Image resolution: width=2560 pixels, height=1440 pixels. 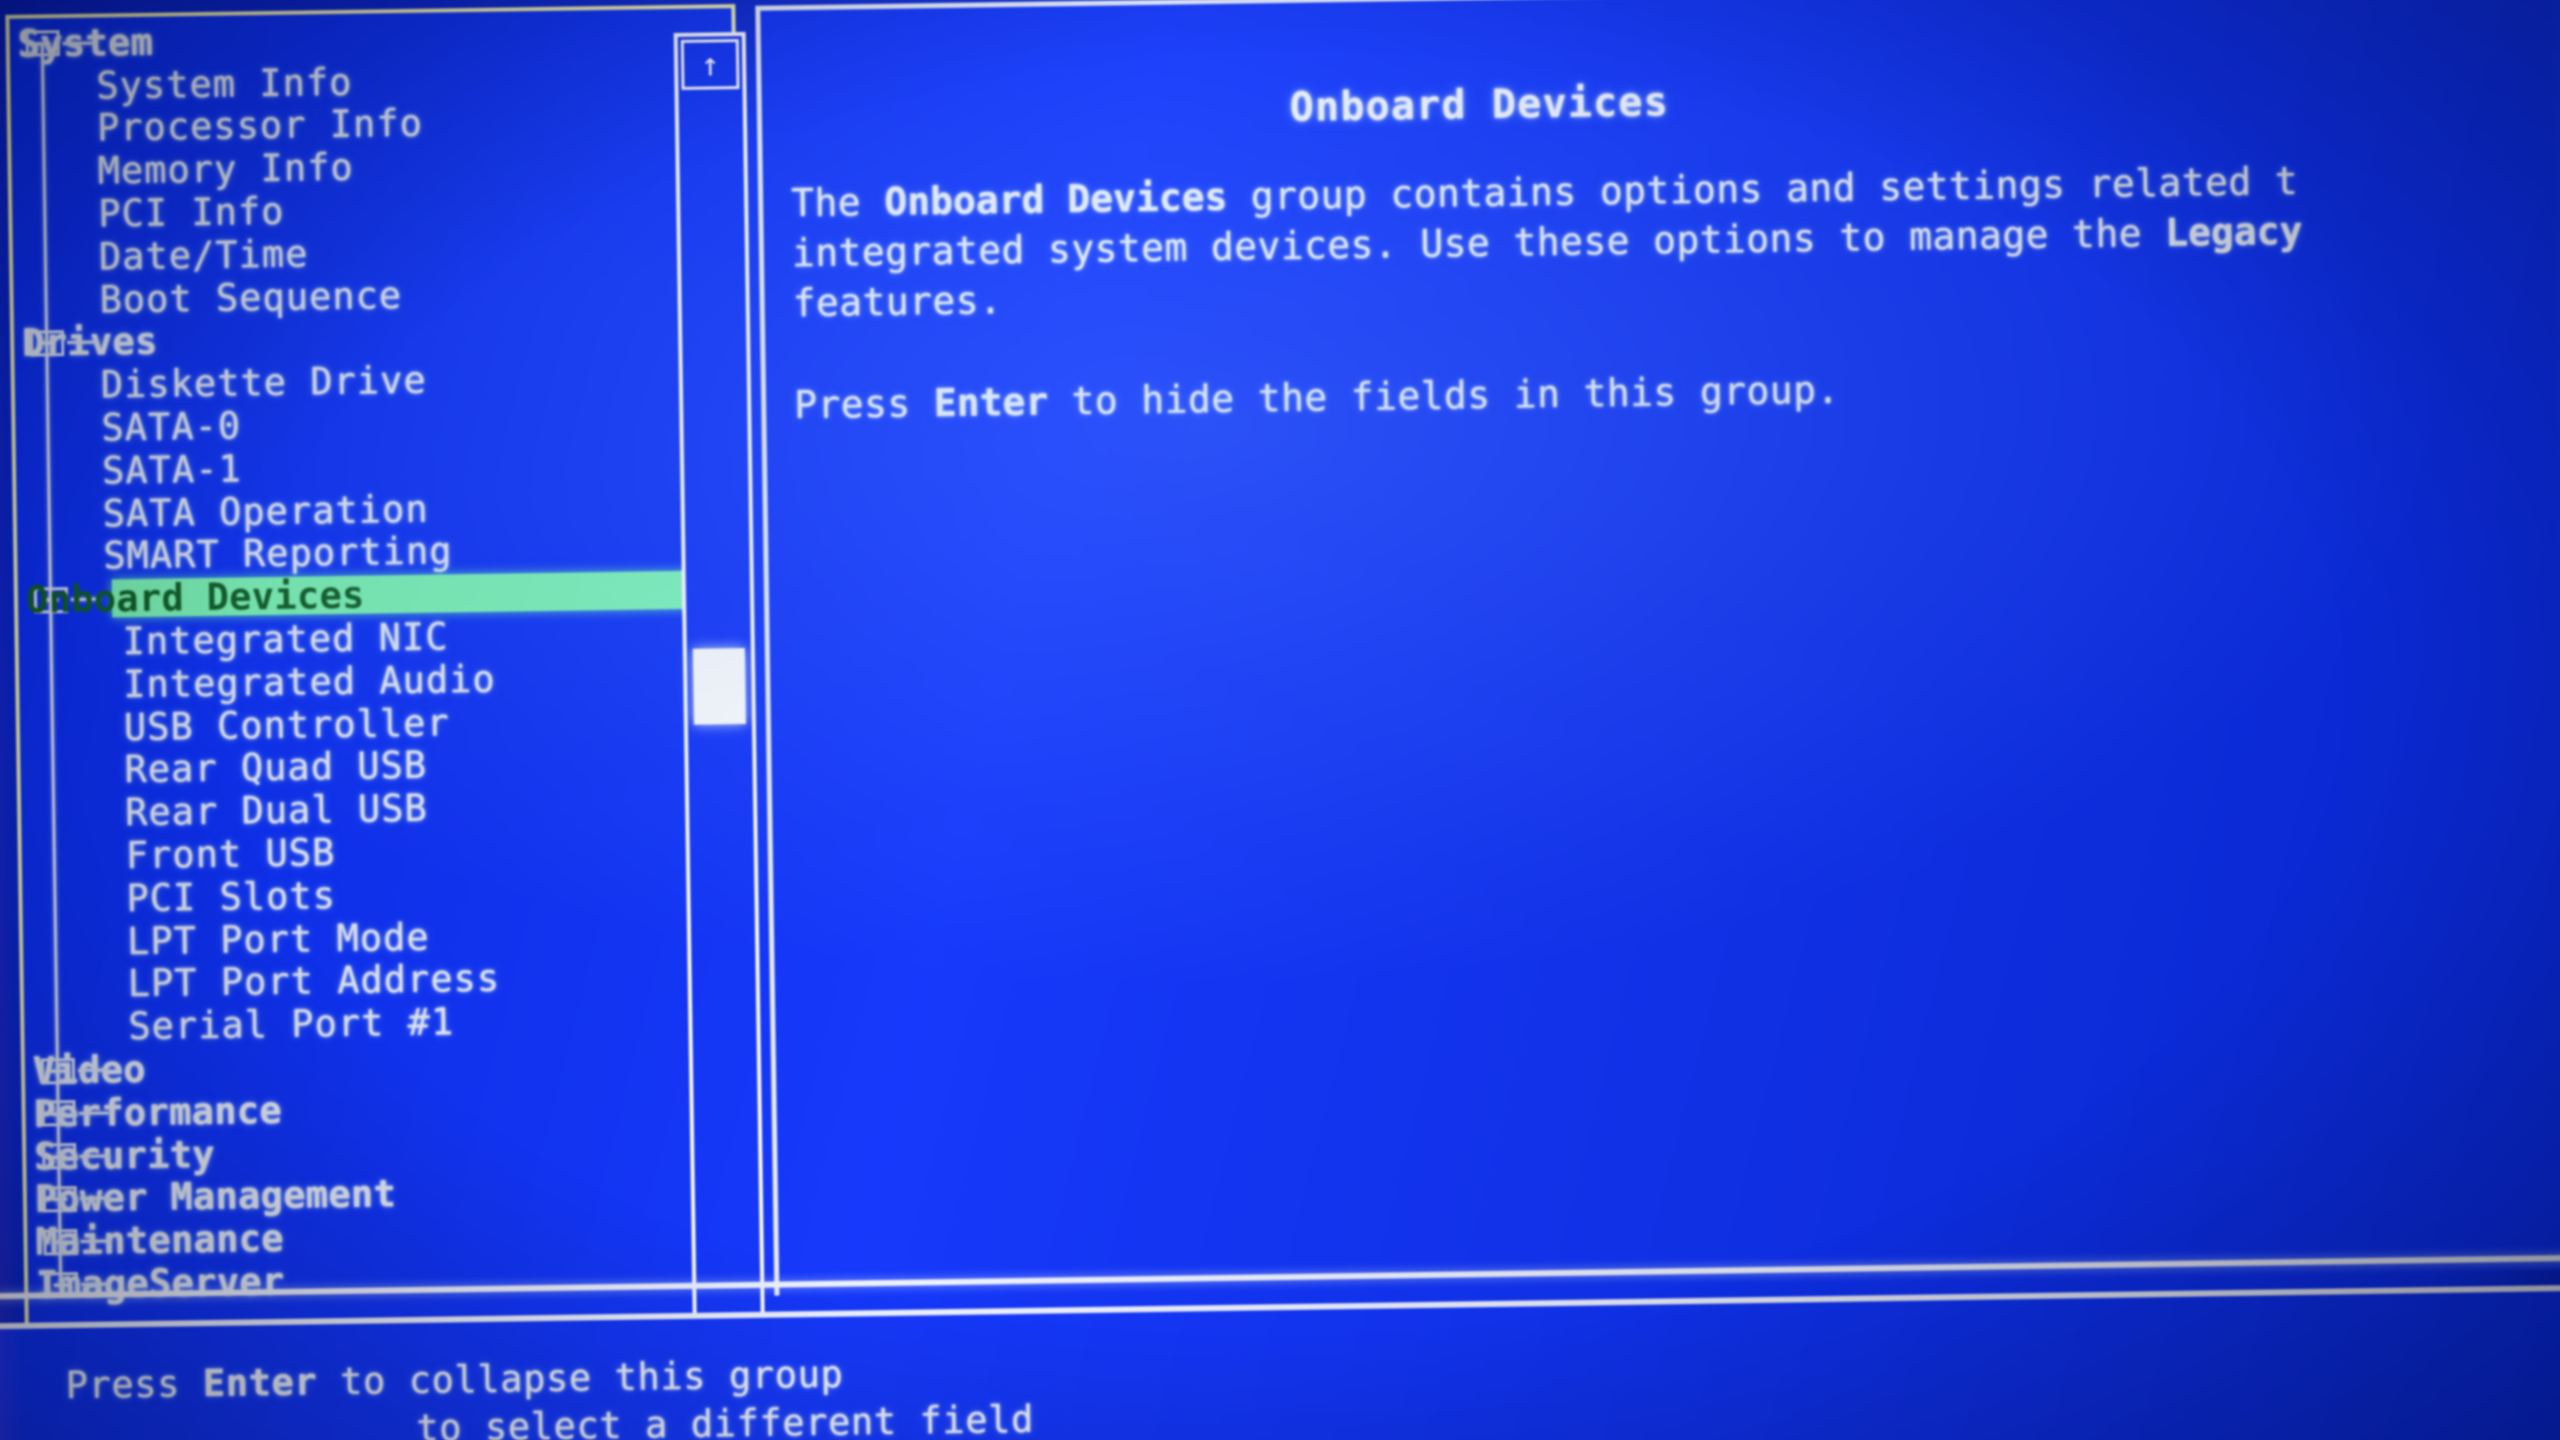 I want to click on tree-item-label: Boot Sequence, so click(x=251, y=297).